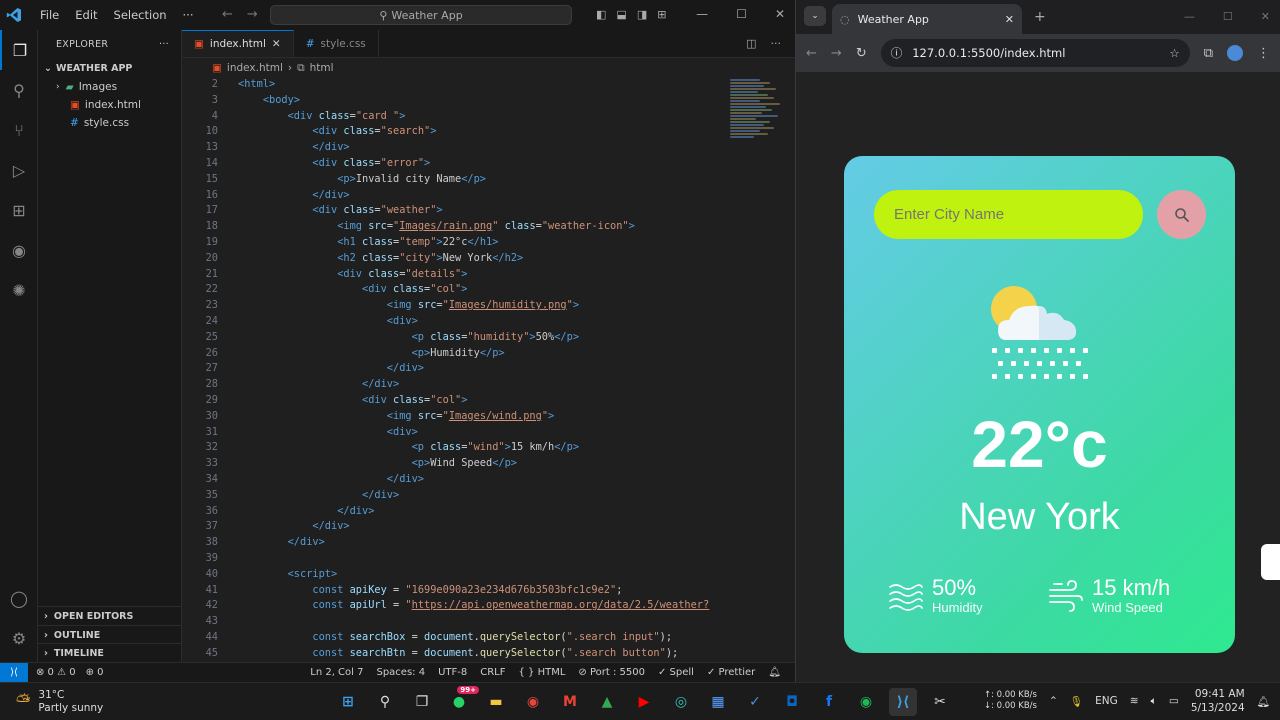 The image size is (1280, 720). Describe the element at coordinates (815, 16) in the screenshot. I see `tab-search-icon: ⌄` at that location.